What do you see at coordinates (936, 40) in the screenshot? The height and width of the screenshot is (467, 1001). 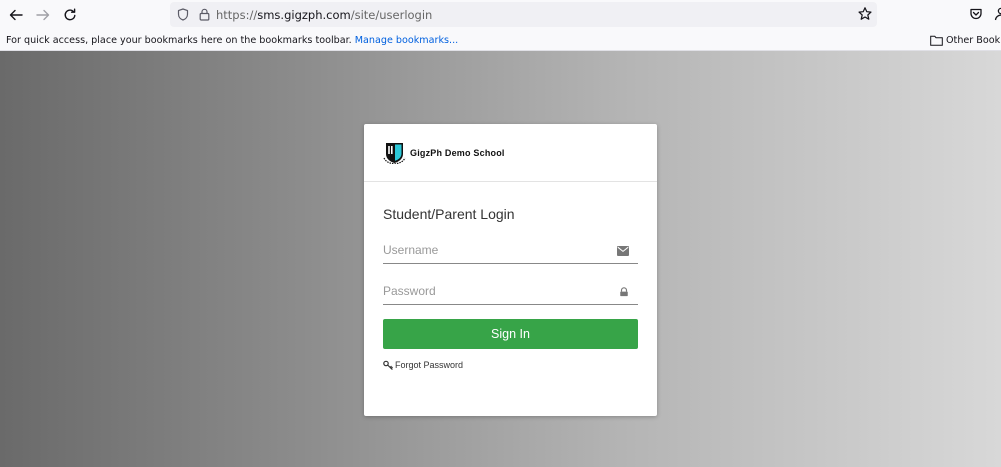 I see `folder-icon` at bounding box center [936, 40].